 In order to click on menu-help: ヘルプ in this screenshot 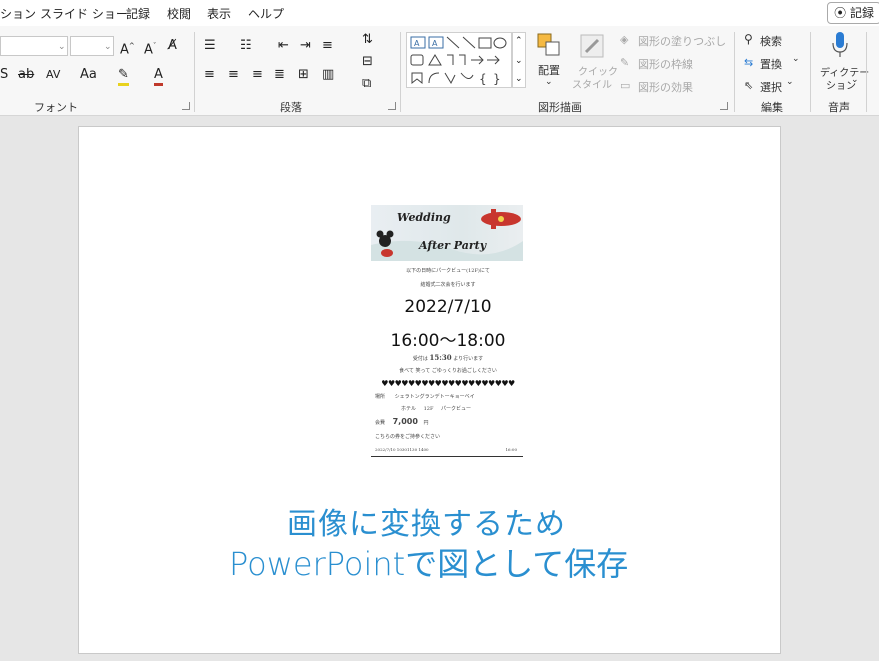, I will do `click(266, 13)`.